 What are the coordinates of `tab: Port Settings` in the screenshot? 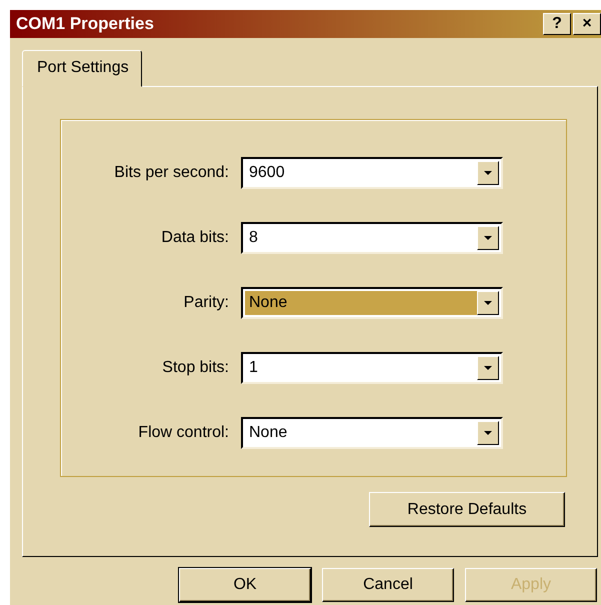 It's located at (82, 68).